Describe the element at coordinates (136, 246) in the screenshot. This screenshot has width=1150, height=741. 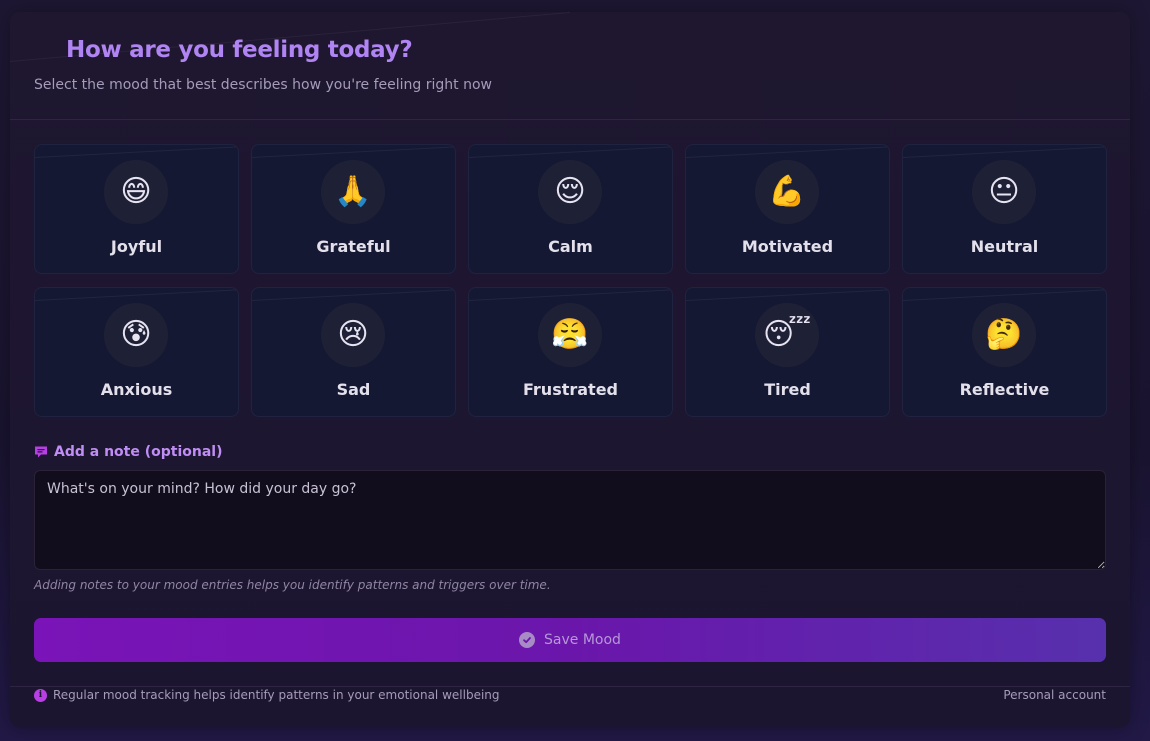
I see `mood-label: Joyful` at that location.